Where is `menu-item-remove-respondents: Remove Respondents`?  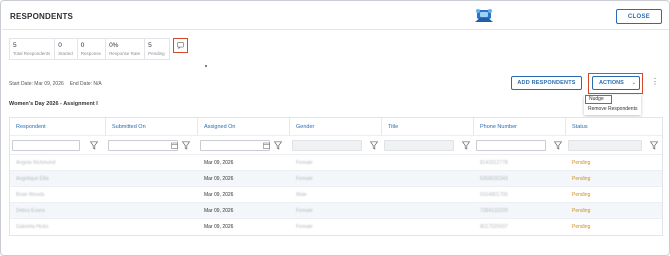
menu-item-remove-respondents: Remove Respondents is located at coordinates (612, 109).